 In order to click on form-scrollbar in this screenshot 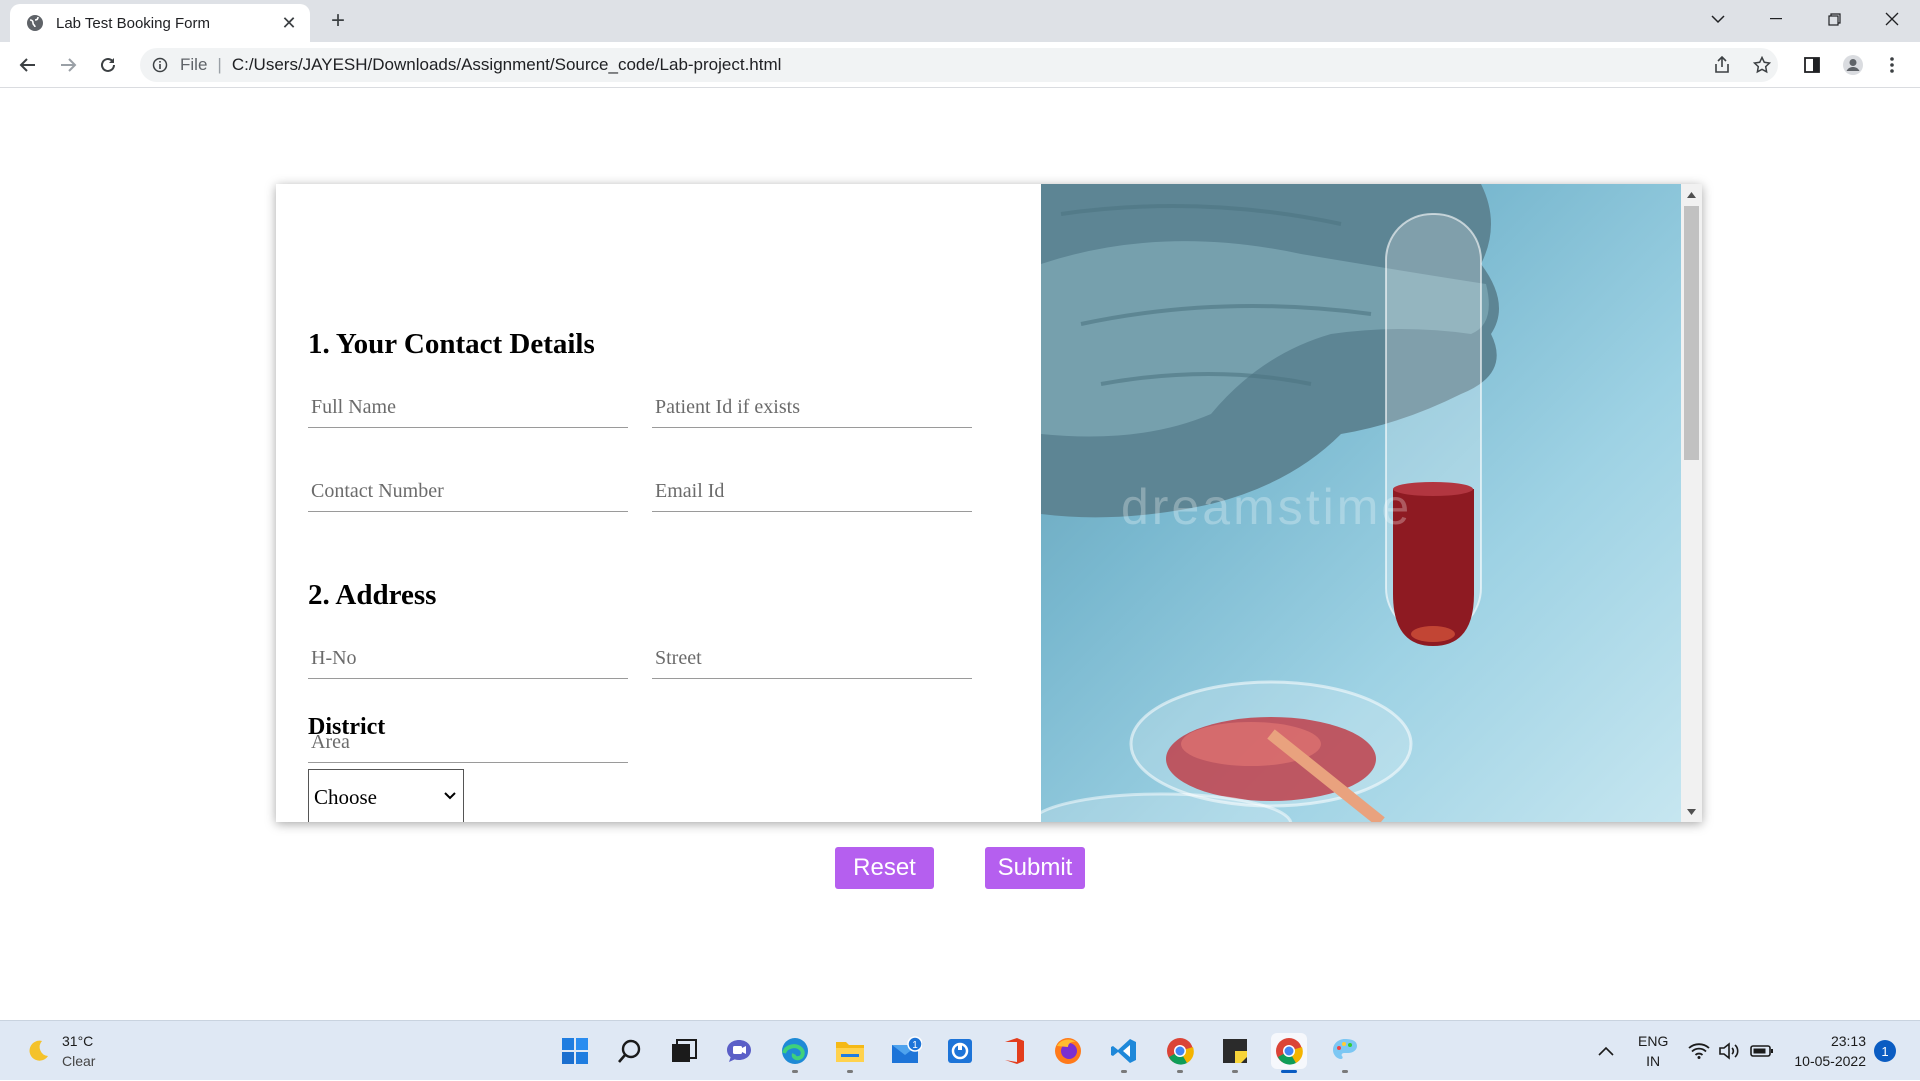, I will do `click(1691, 503)`.